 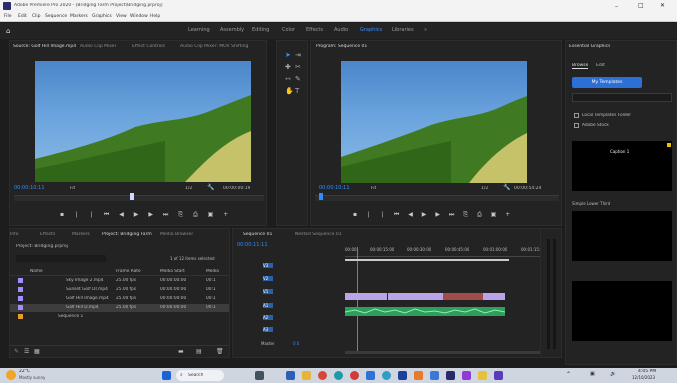 I want to click on track-label-v1: V1, so click(x=268, y=291).